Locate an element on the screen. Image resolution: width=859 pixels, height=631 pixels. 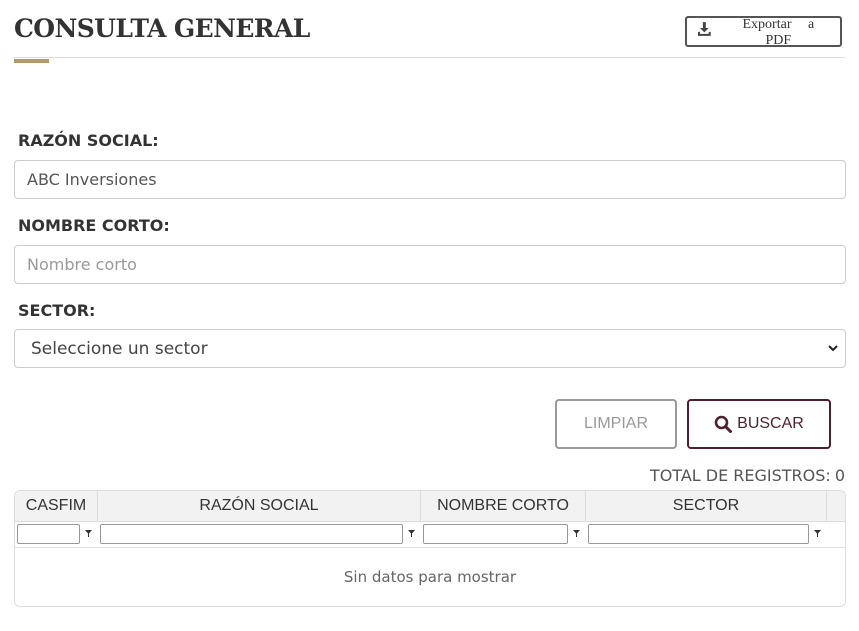
grid-header: CASFIM RAZÓN SOCIAL NOMBRE CORTO SECTOR is located at coordinates (430, 506).